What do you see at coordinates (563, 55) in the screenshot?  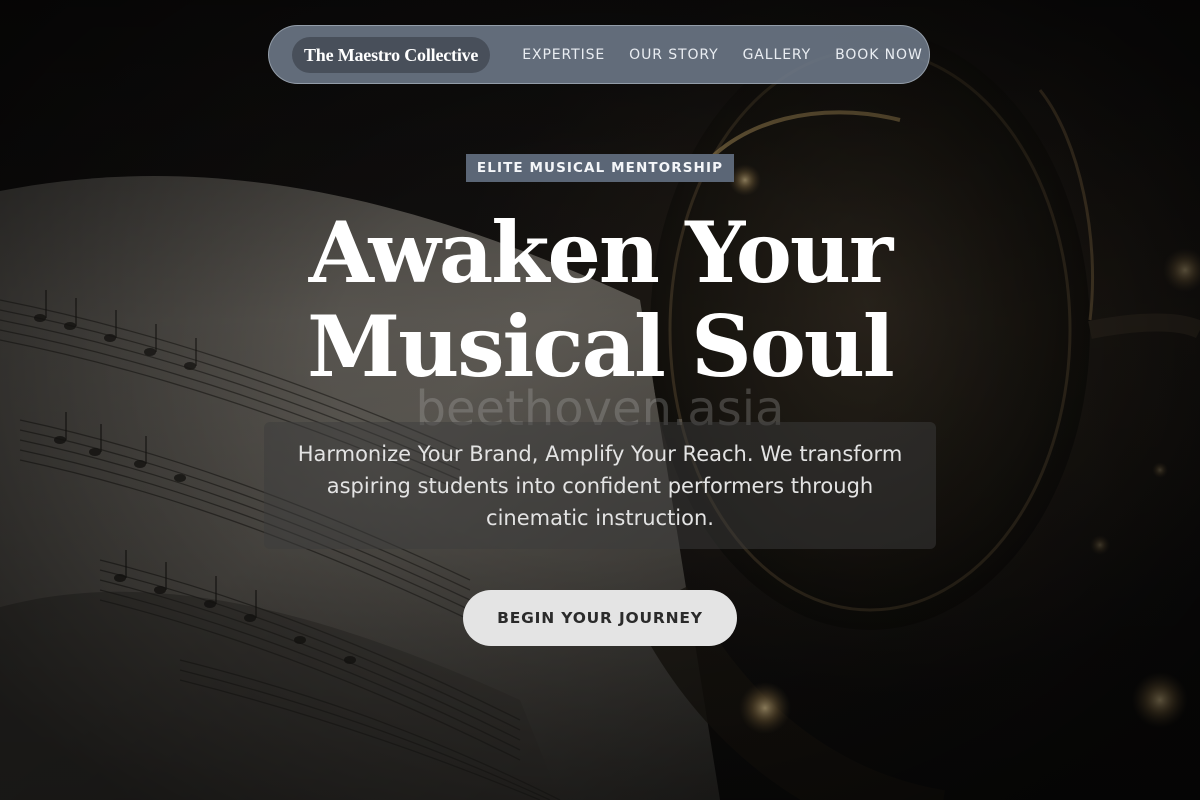 I see `nav-link-expertise: EXPERTISE` at bounding box center [563, 55].